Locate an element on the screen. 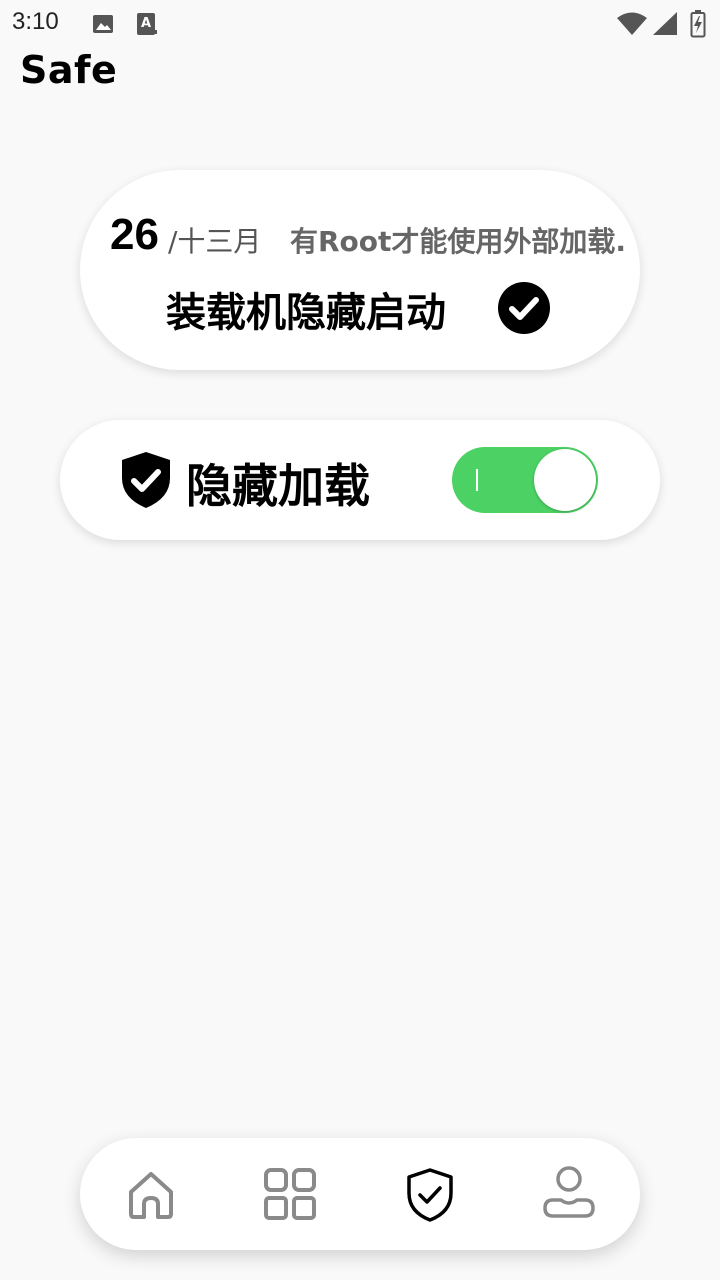 This screenshot has width=720, height=1280. nav-profile is located at coordinates (569, 1194).